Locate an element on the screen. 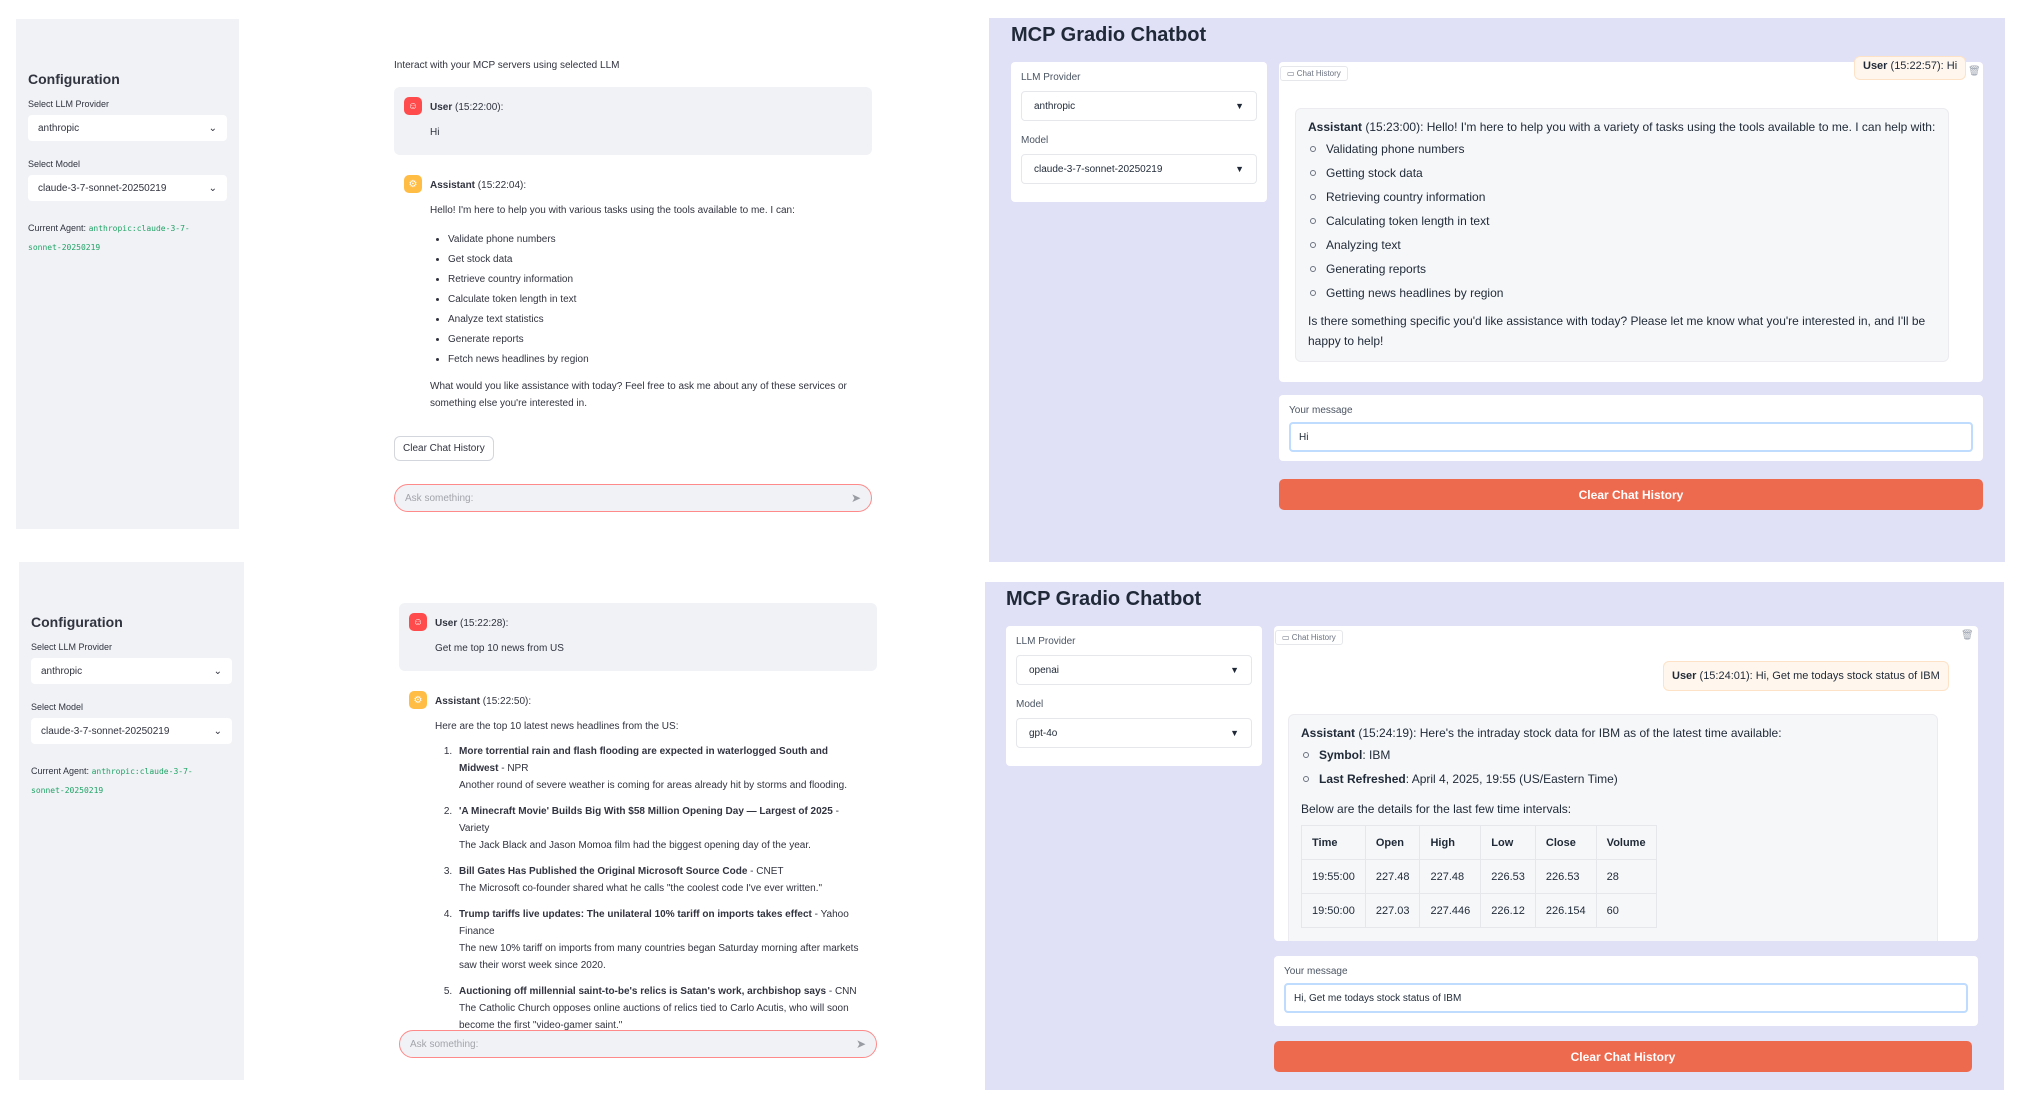 This screenshot has width=2018, height=1100. refreshed-value: : April 4, 2025, 19:55 (US/Eastern Time) is located at coordinates (1511, 779).